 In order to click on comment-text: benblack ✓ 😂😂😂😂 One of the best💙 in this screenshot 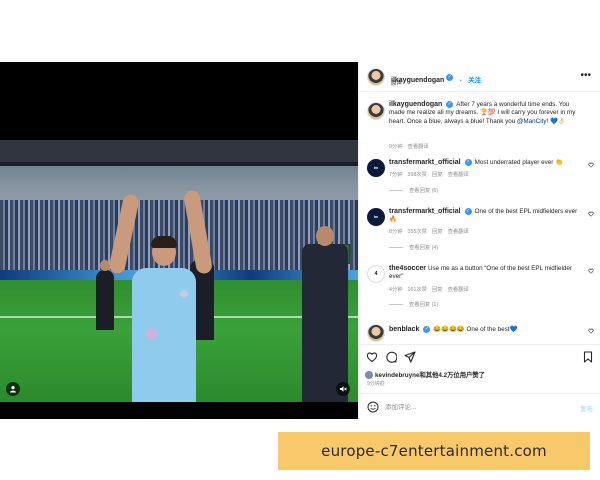, I will do `click(487, 330)`.